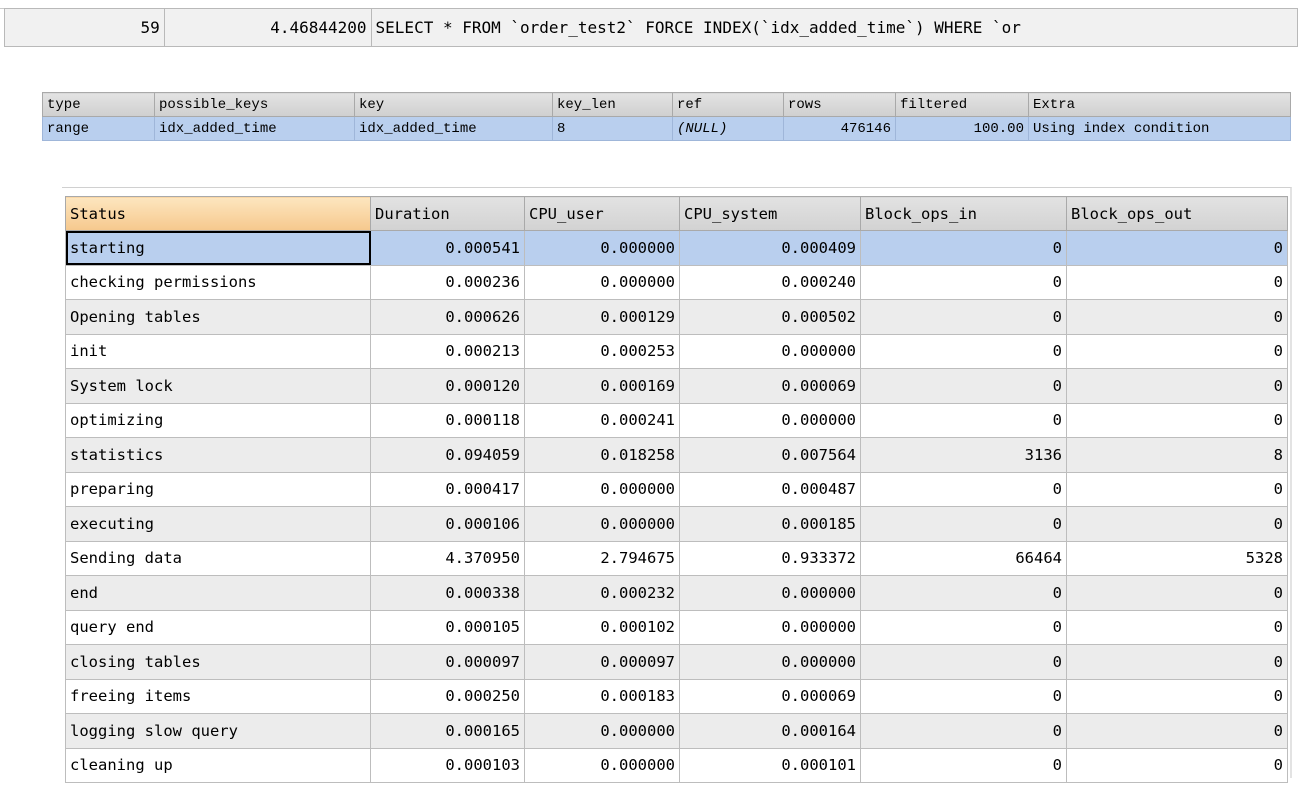 The height and width of the screenshot is (796, 1298). I want to click on query-id-cell: 59, so click(84, 27).